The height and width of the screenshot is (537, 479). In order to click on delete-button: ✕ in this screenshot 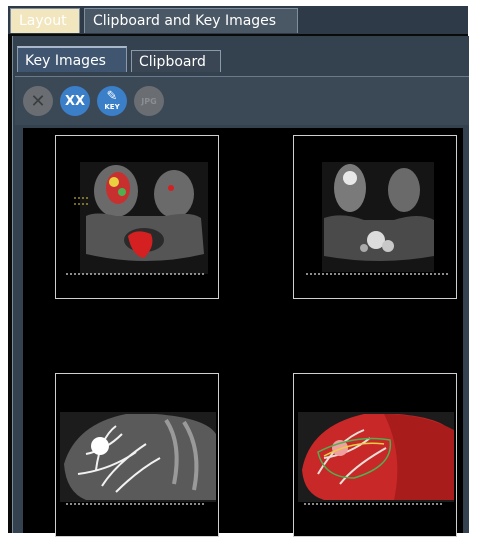, I will do `click(38, 101)`.